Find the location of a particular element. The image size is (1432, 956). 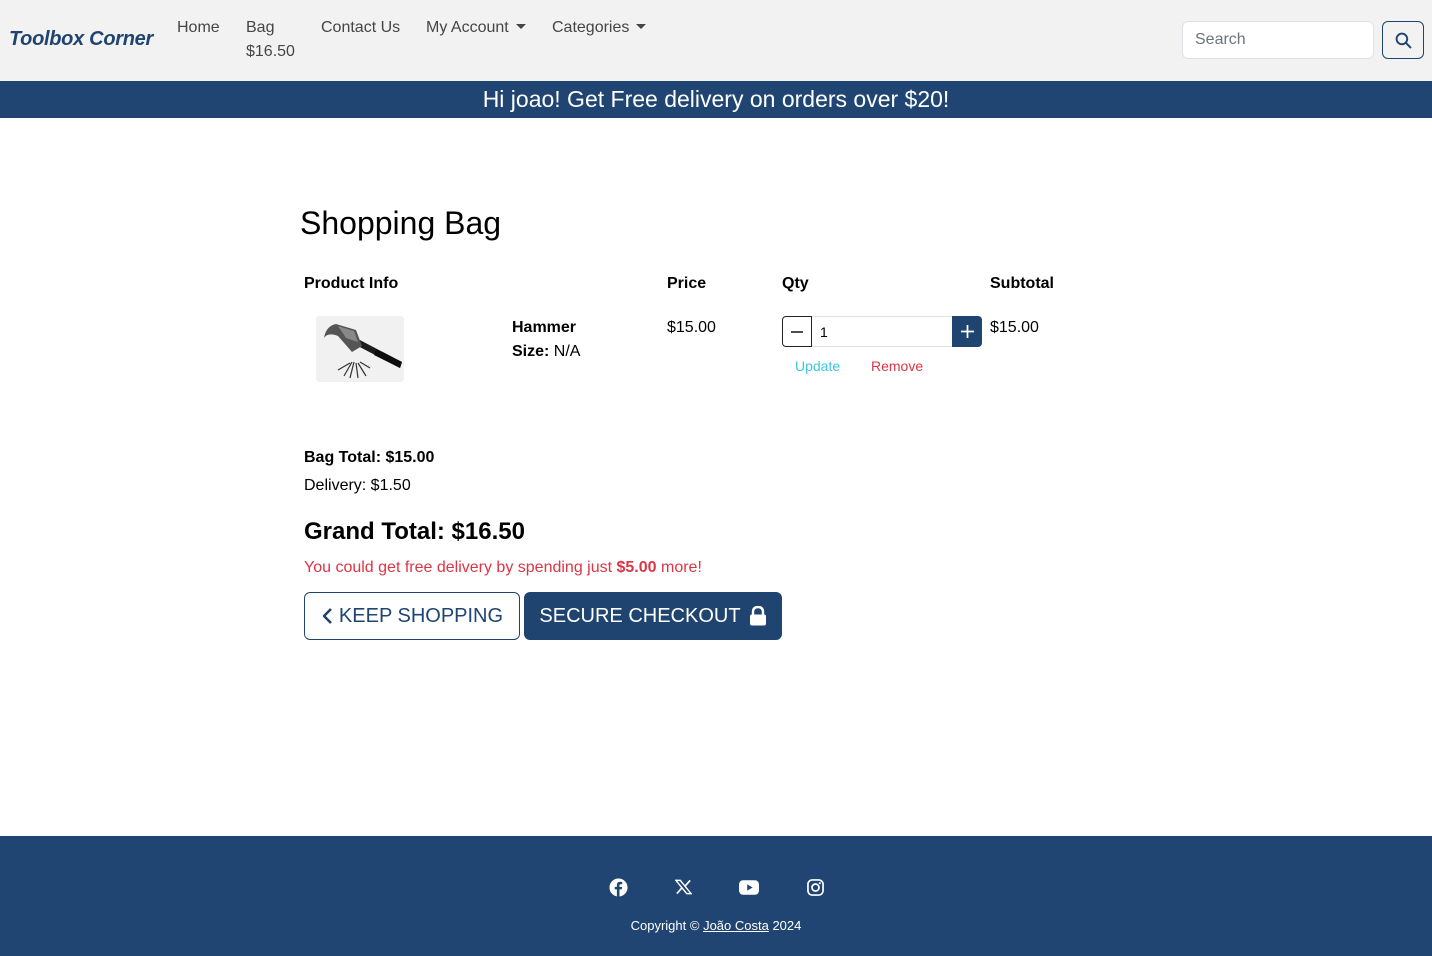

product-subtotal: $15.00 is located at coordinates (1014, 327).